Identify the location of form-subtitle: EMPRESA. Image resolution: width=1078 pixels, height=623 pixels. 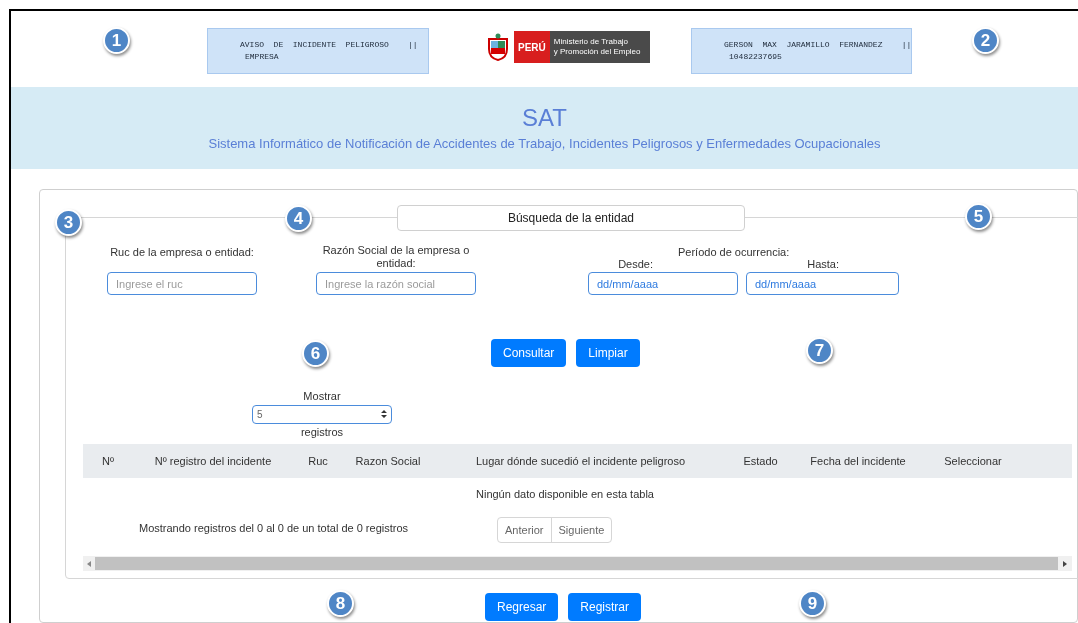
(262, 57).